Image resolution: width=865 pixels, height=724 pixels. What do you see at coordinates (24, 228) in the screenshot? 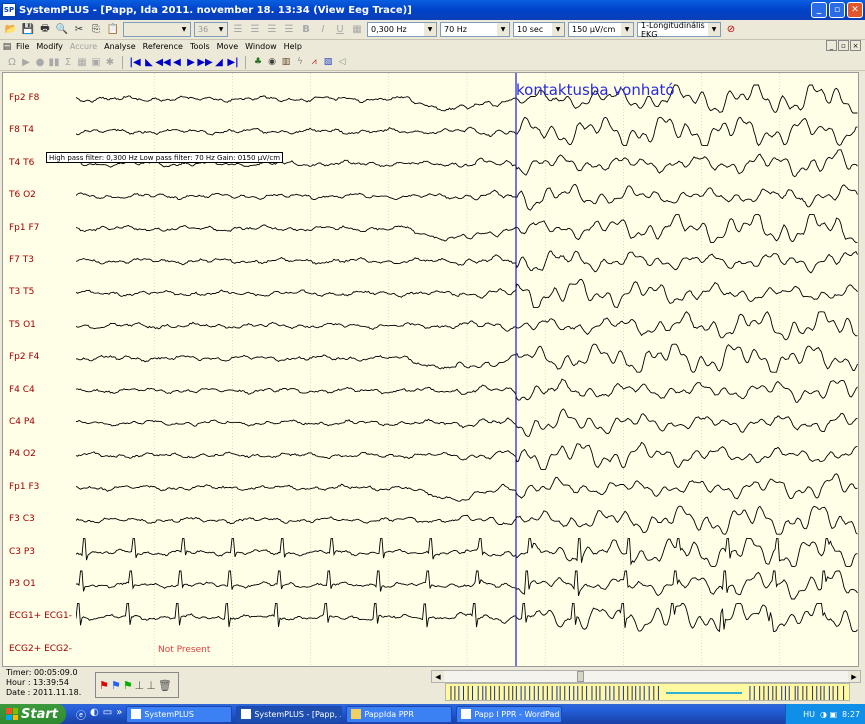
I see `channel-label: Fp1 F7` at bounding box center [24, 228].